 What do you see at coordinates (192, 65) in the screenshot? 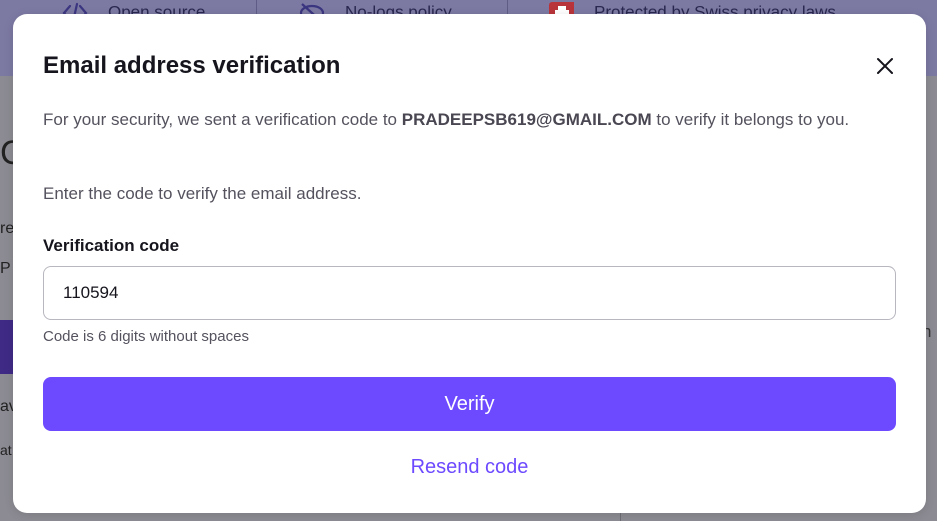
I see `modal-title: Email address verification` at bounding box center [192, 65].